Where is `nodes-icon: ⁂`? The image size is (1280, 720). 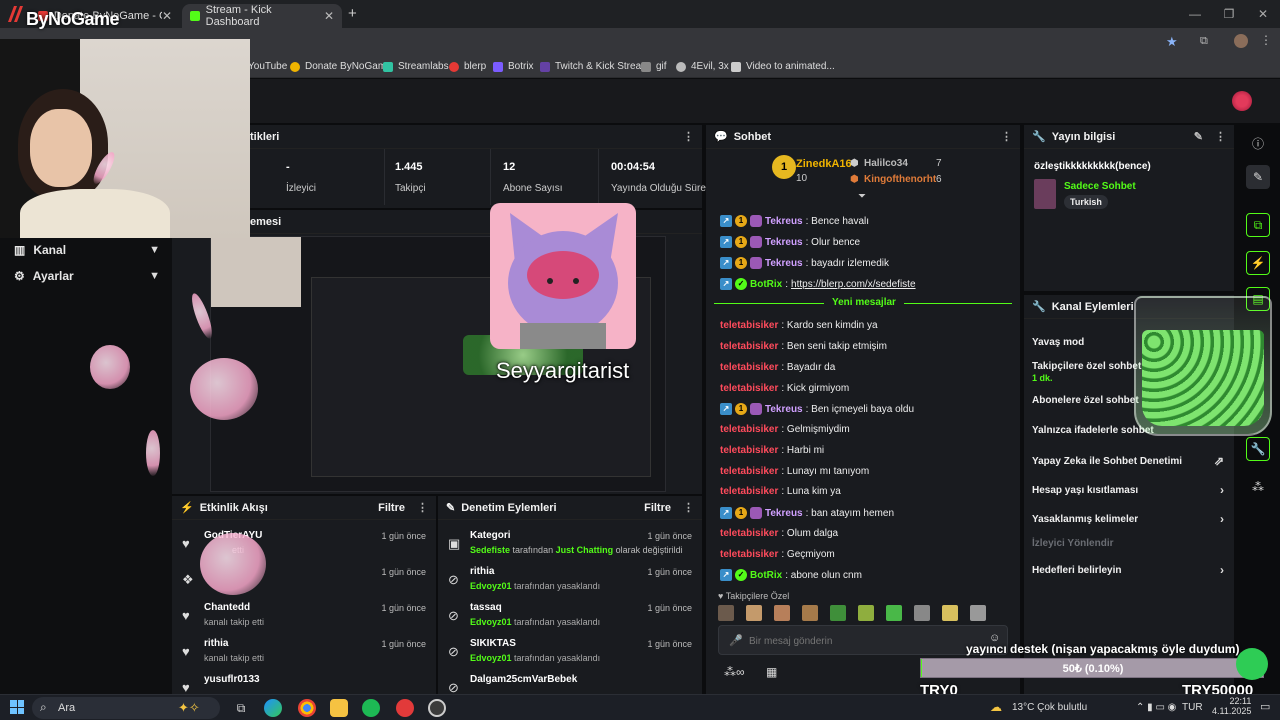 nodes-icon: ⁂ is located at coordinates (1258, 487).